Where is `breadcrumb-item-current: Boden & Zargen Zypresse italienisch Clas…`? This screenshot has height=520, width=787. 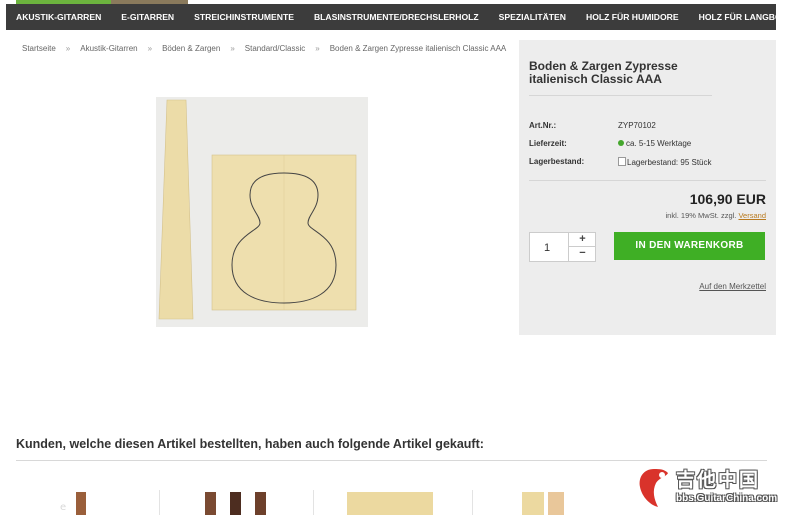
breadcrumb-item-current: Boden & Zargen Zypresse italienisch Clas… is located at coordinates (418, 48).